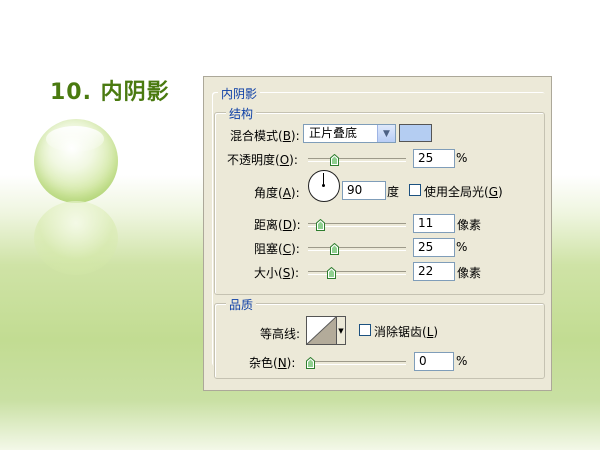  What do you see at coordinates (415, 190) in the screenshot?
I see `global-light-checkbox` at bounding box center [415, 190].